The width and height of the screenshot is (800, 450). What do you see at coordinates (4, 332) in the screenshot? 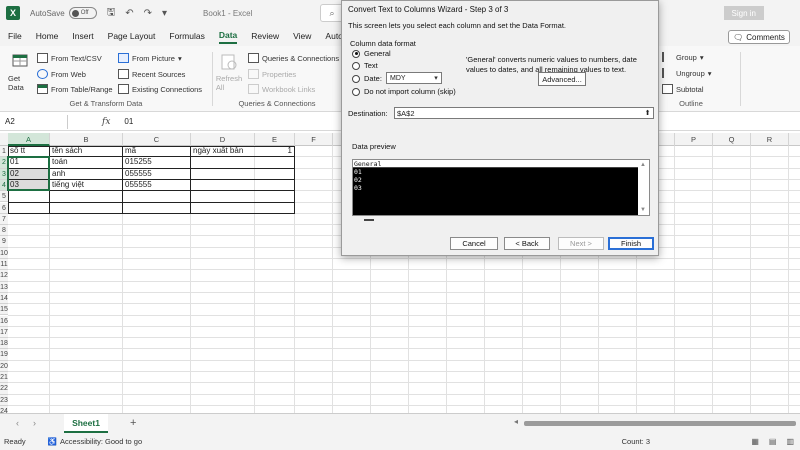
I see `row-header-17: 17` at bounding box center [4, 332].